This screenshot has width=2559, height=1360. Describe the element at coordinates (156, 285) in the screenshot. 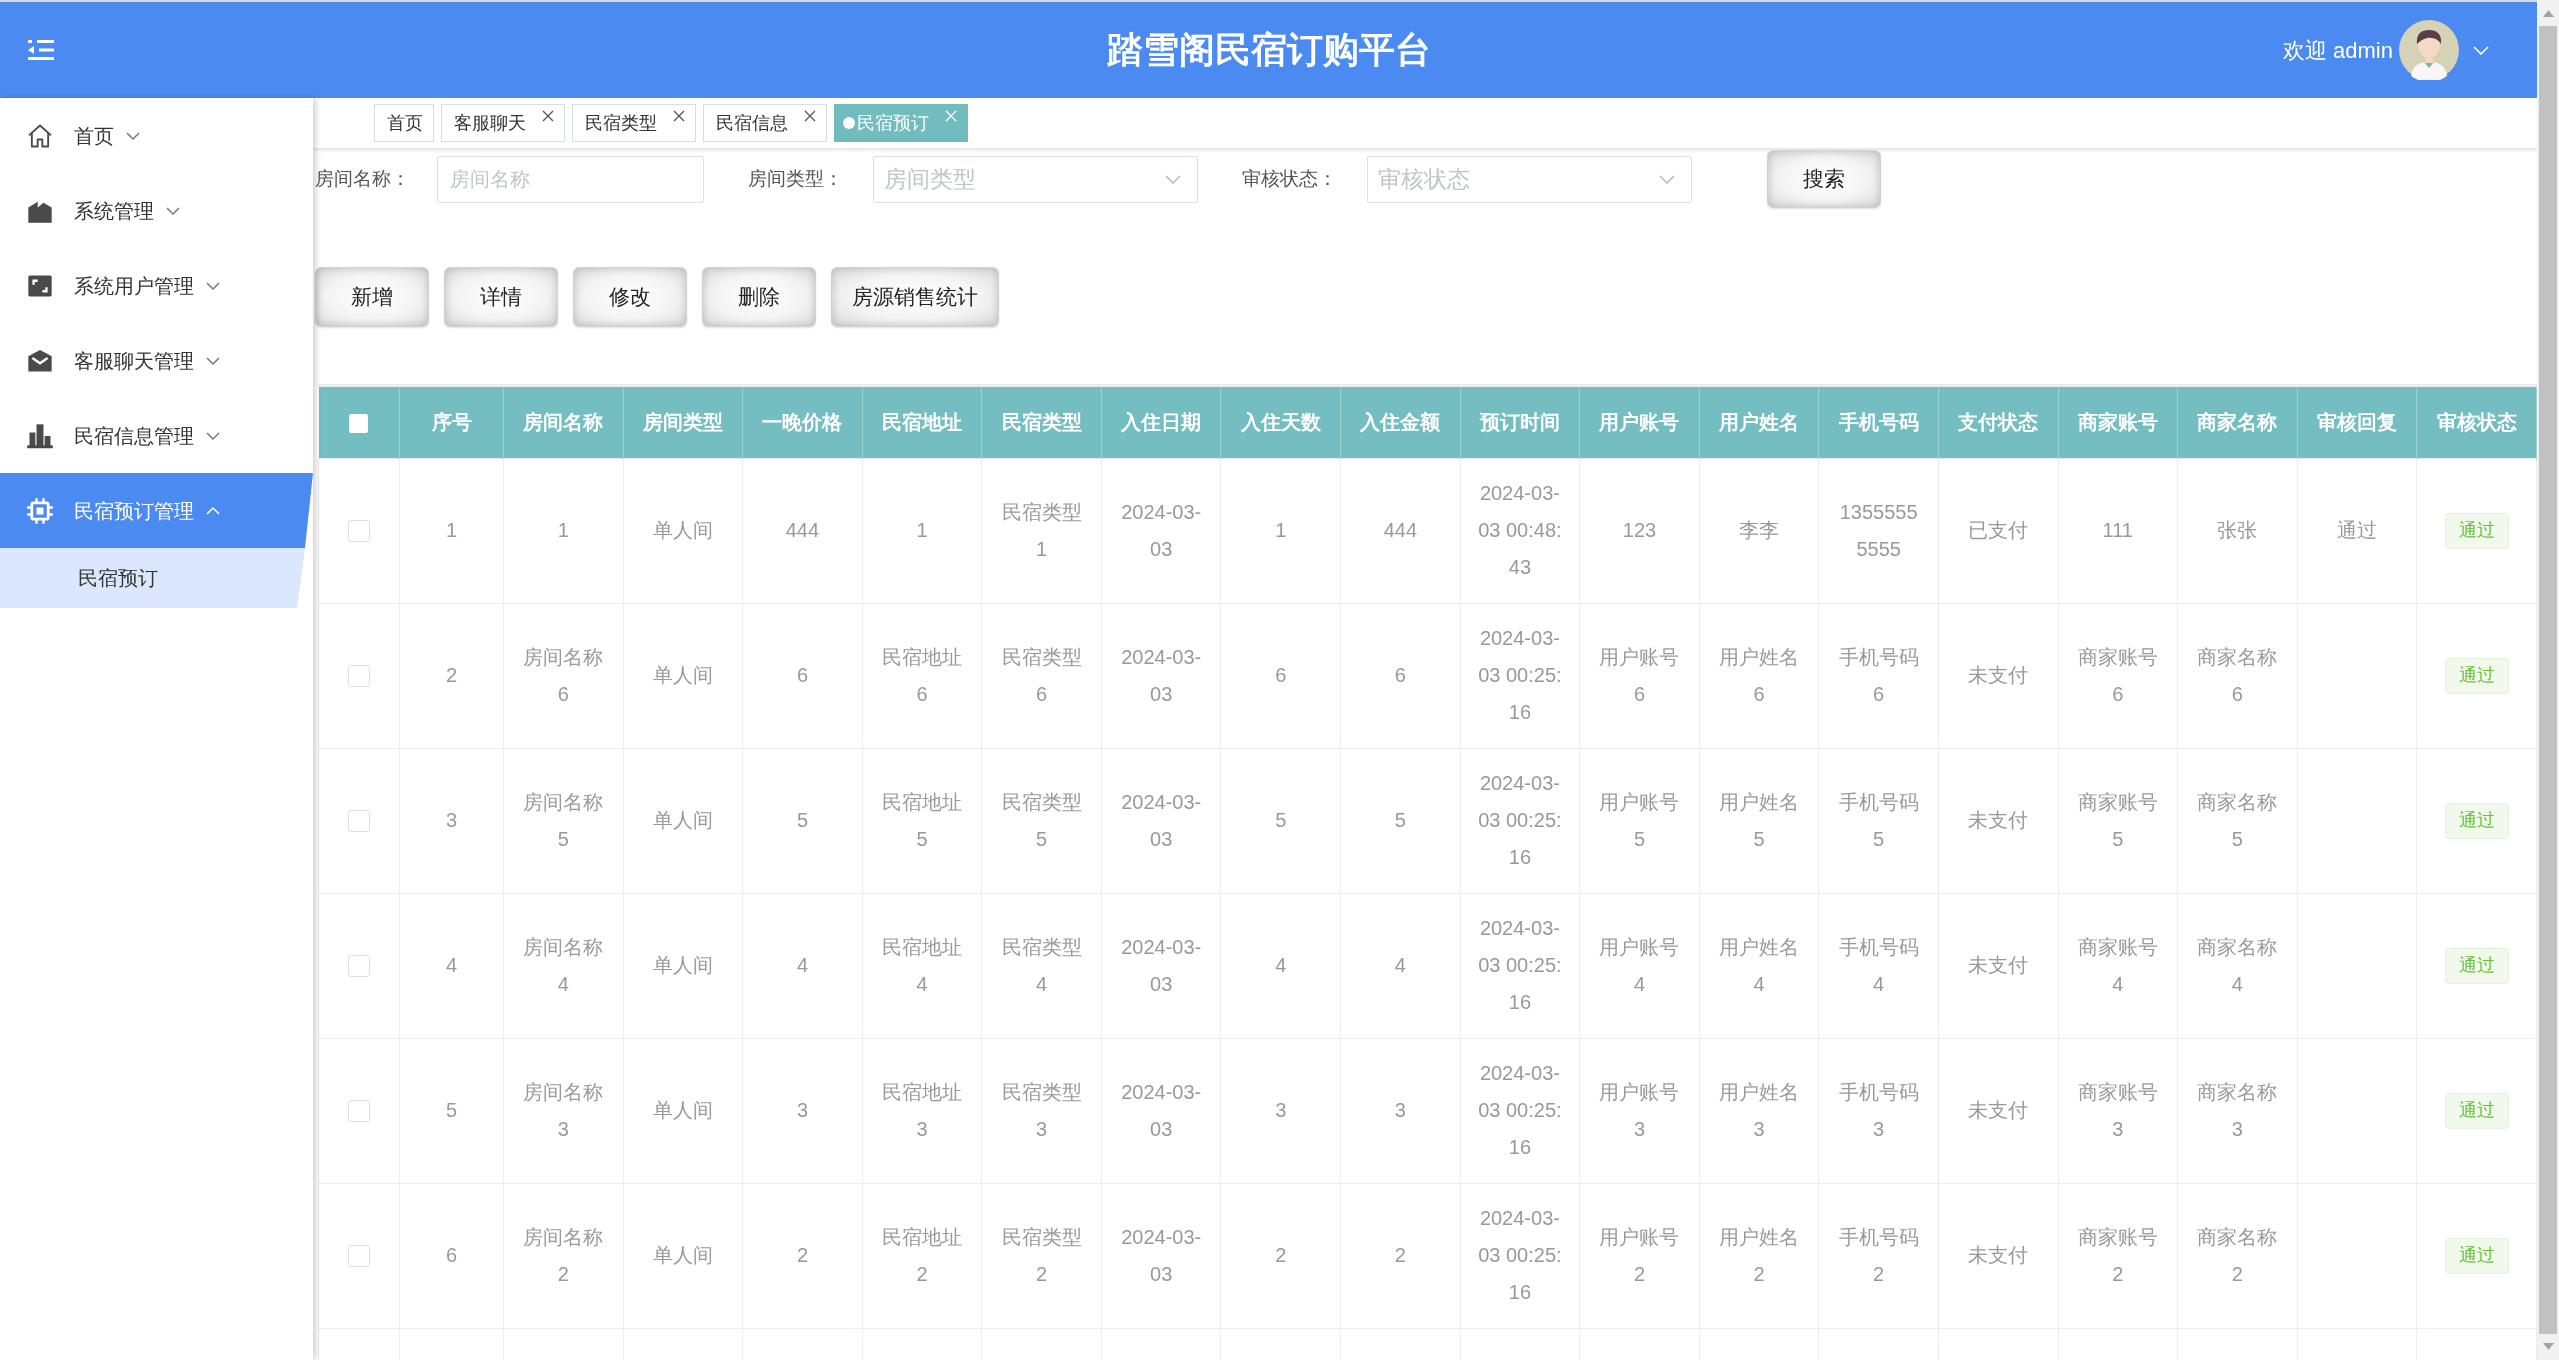

I see `sidebar-item: 系统用户管理` at that location.